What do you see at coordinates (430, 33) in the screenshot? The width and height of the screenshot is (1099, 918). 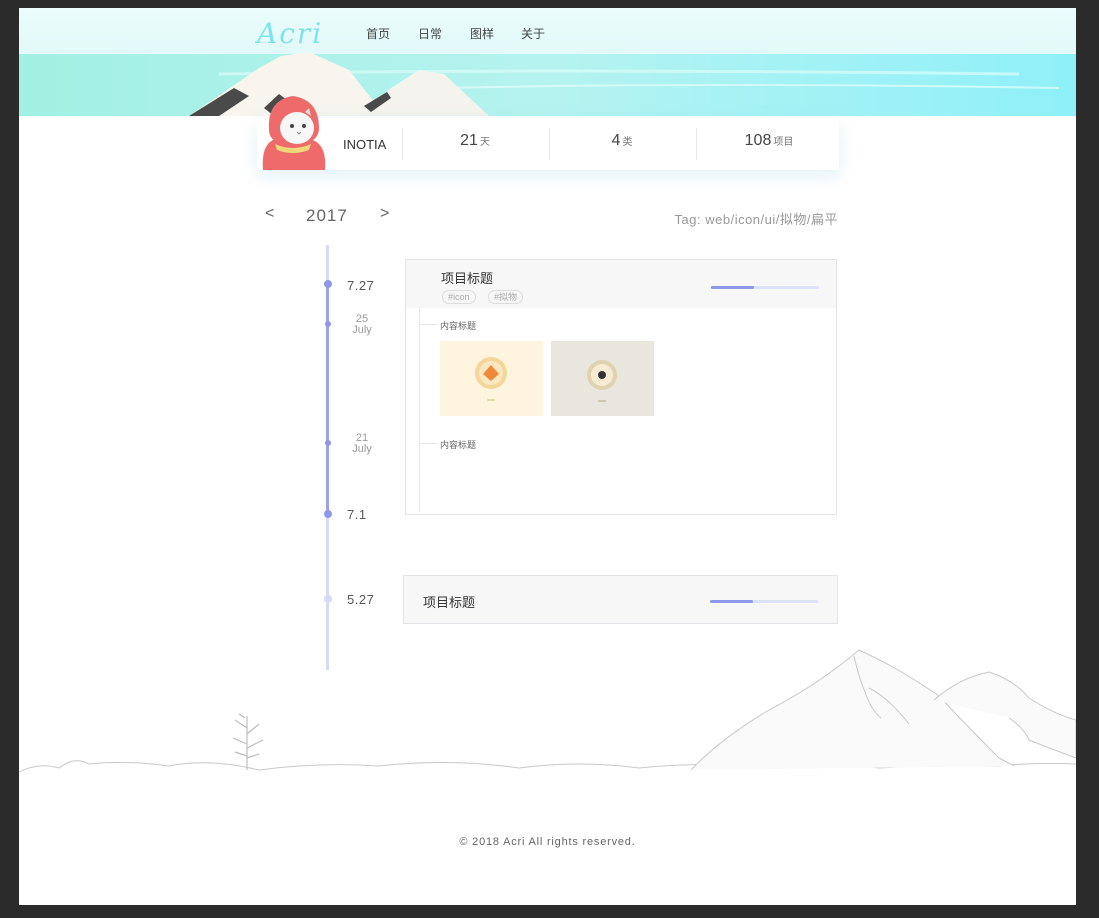 I see `nav-daily: 日常` at bounding box center [430, 33].